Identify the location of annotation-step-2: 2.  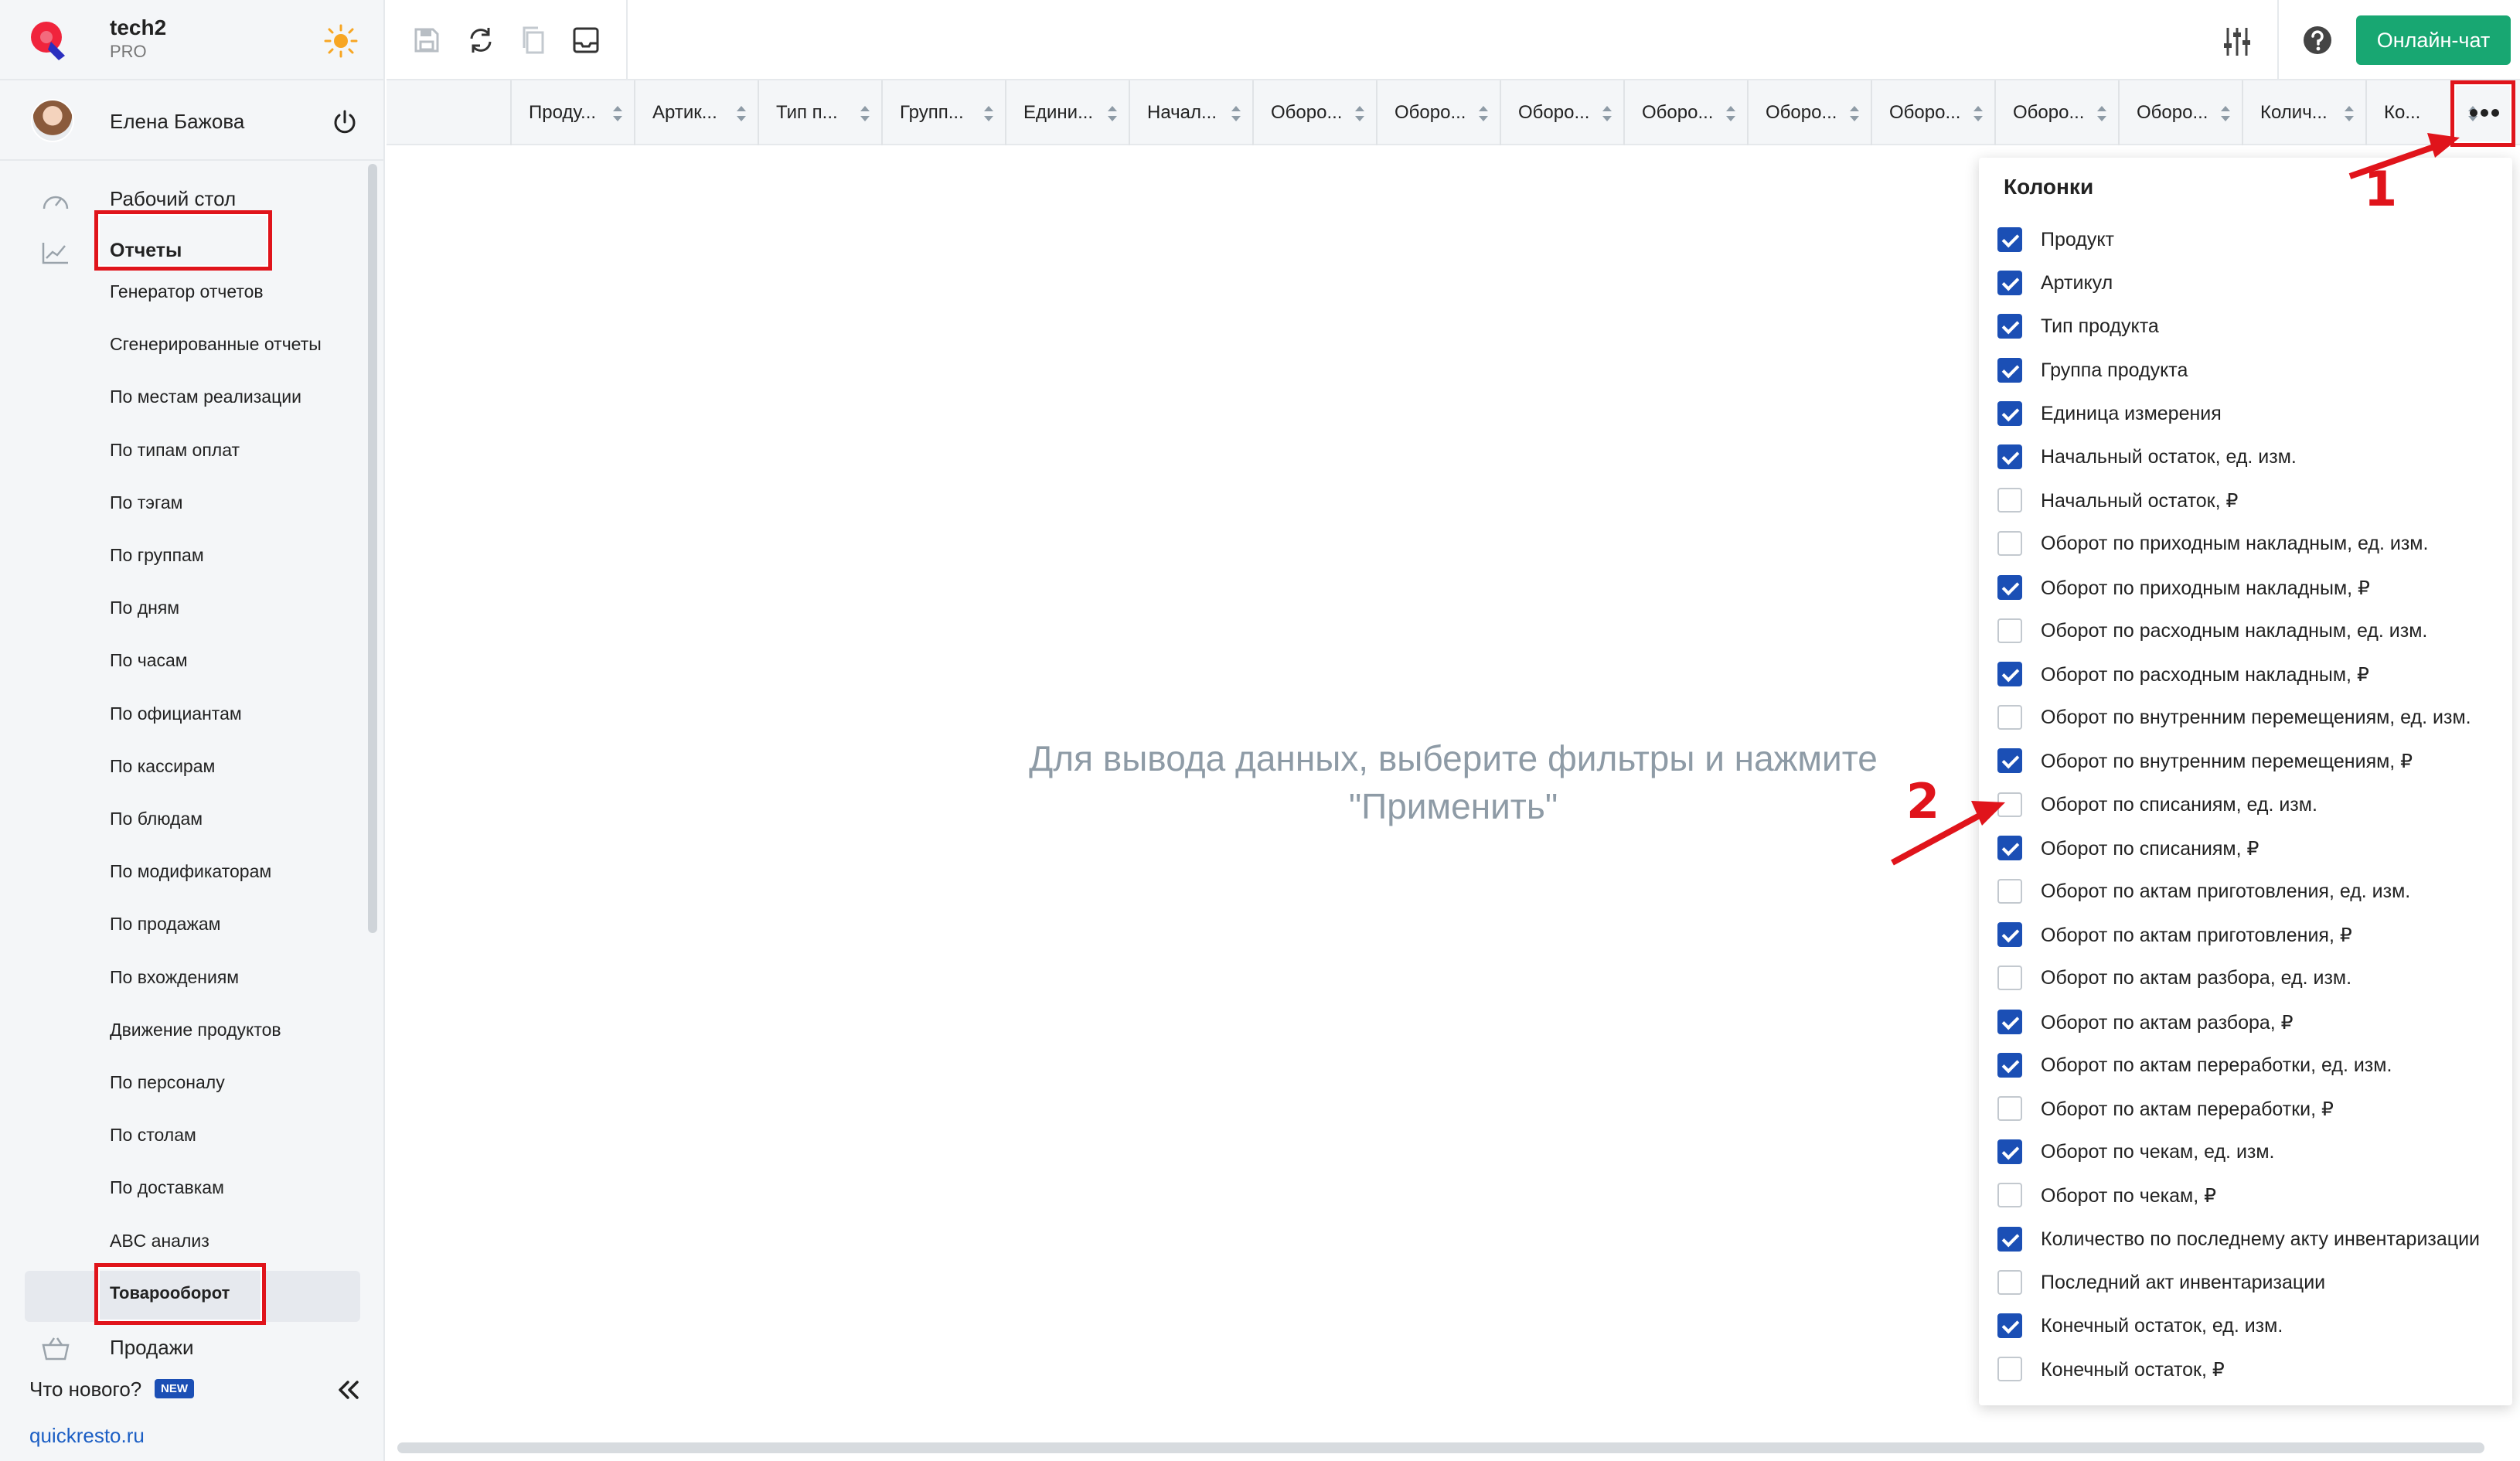
(1923, 801).